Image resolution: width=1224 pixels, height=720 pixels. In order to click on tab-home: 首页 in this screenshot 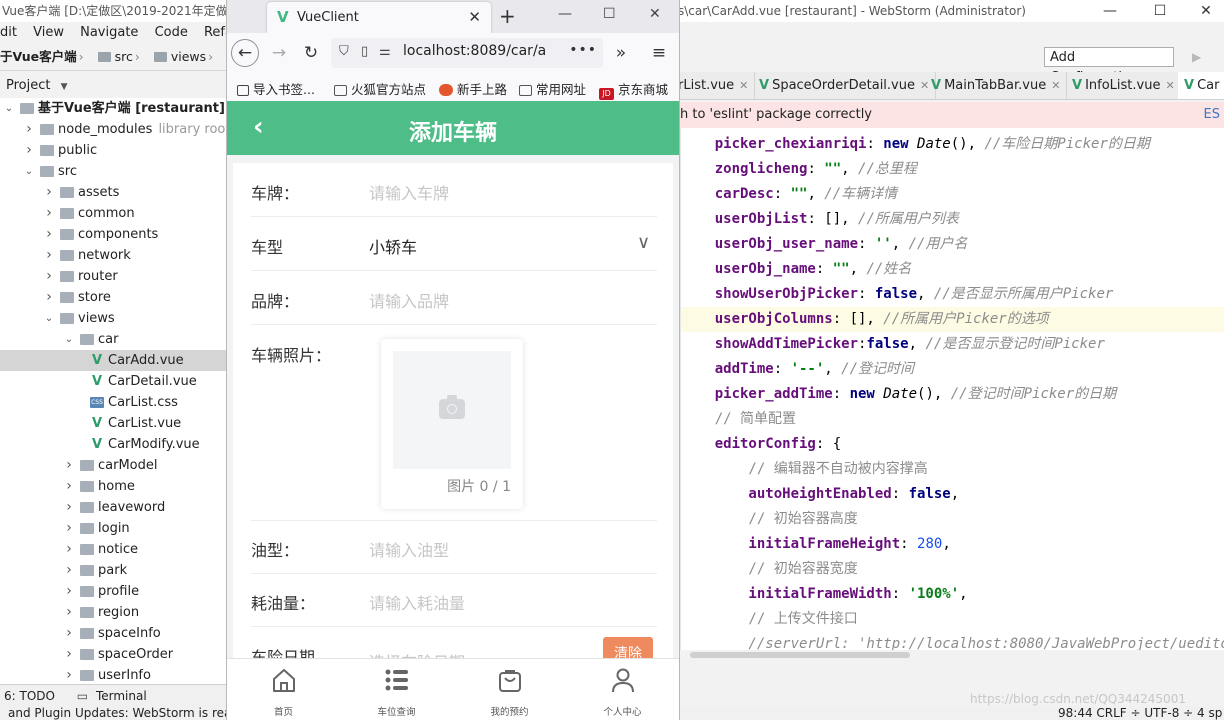, I will do `click(283, 689)`.